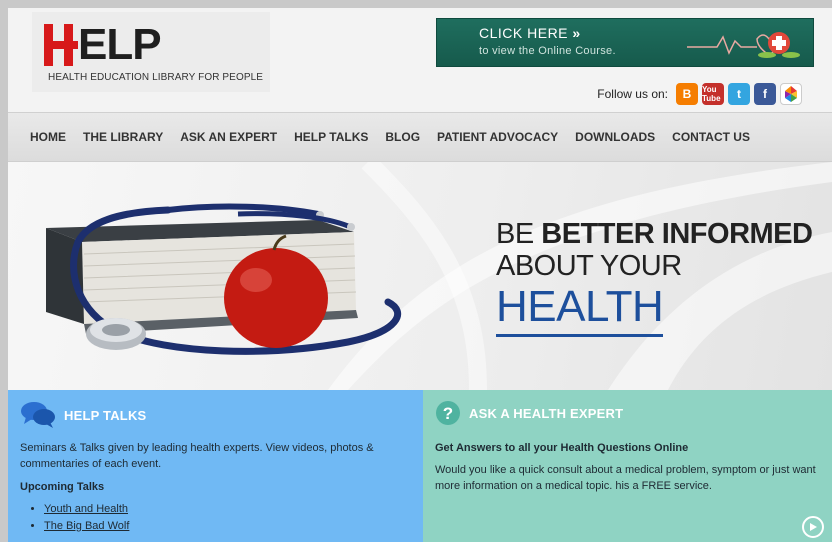 This screenshot has height=542, width=832. I want to click on heartbeat-cross-icon, so click(743, 45).